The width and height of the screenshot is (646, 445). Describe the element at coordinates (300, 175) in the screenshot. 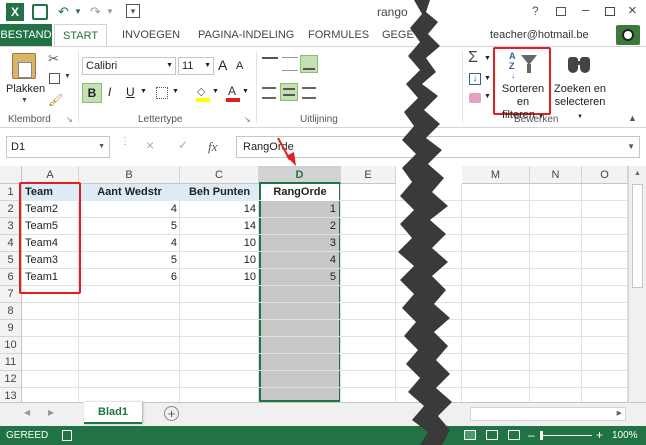

I see `column-header-d: D` at that location.